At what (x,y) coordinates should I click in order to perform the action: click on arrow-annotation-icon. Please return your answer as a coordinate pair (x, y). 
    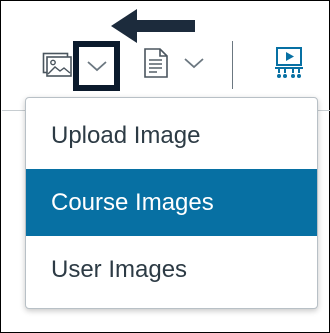
    Looking at the image, I should click on (153, 26).